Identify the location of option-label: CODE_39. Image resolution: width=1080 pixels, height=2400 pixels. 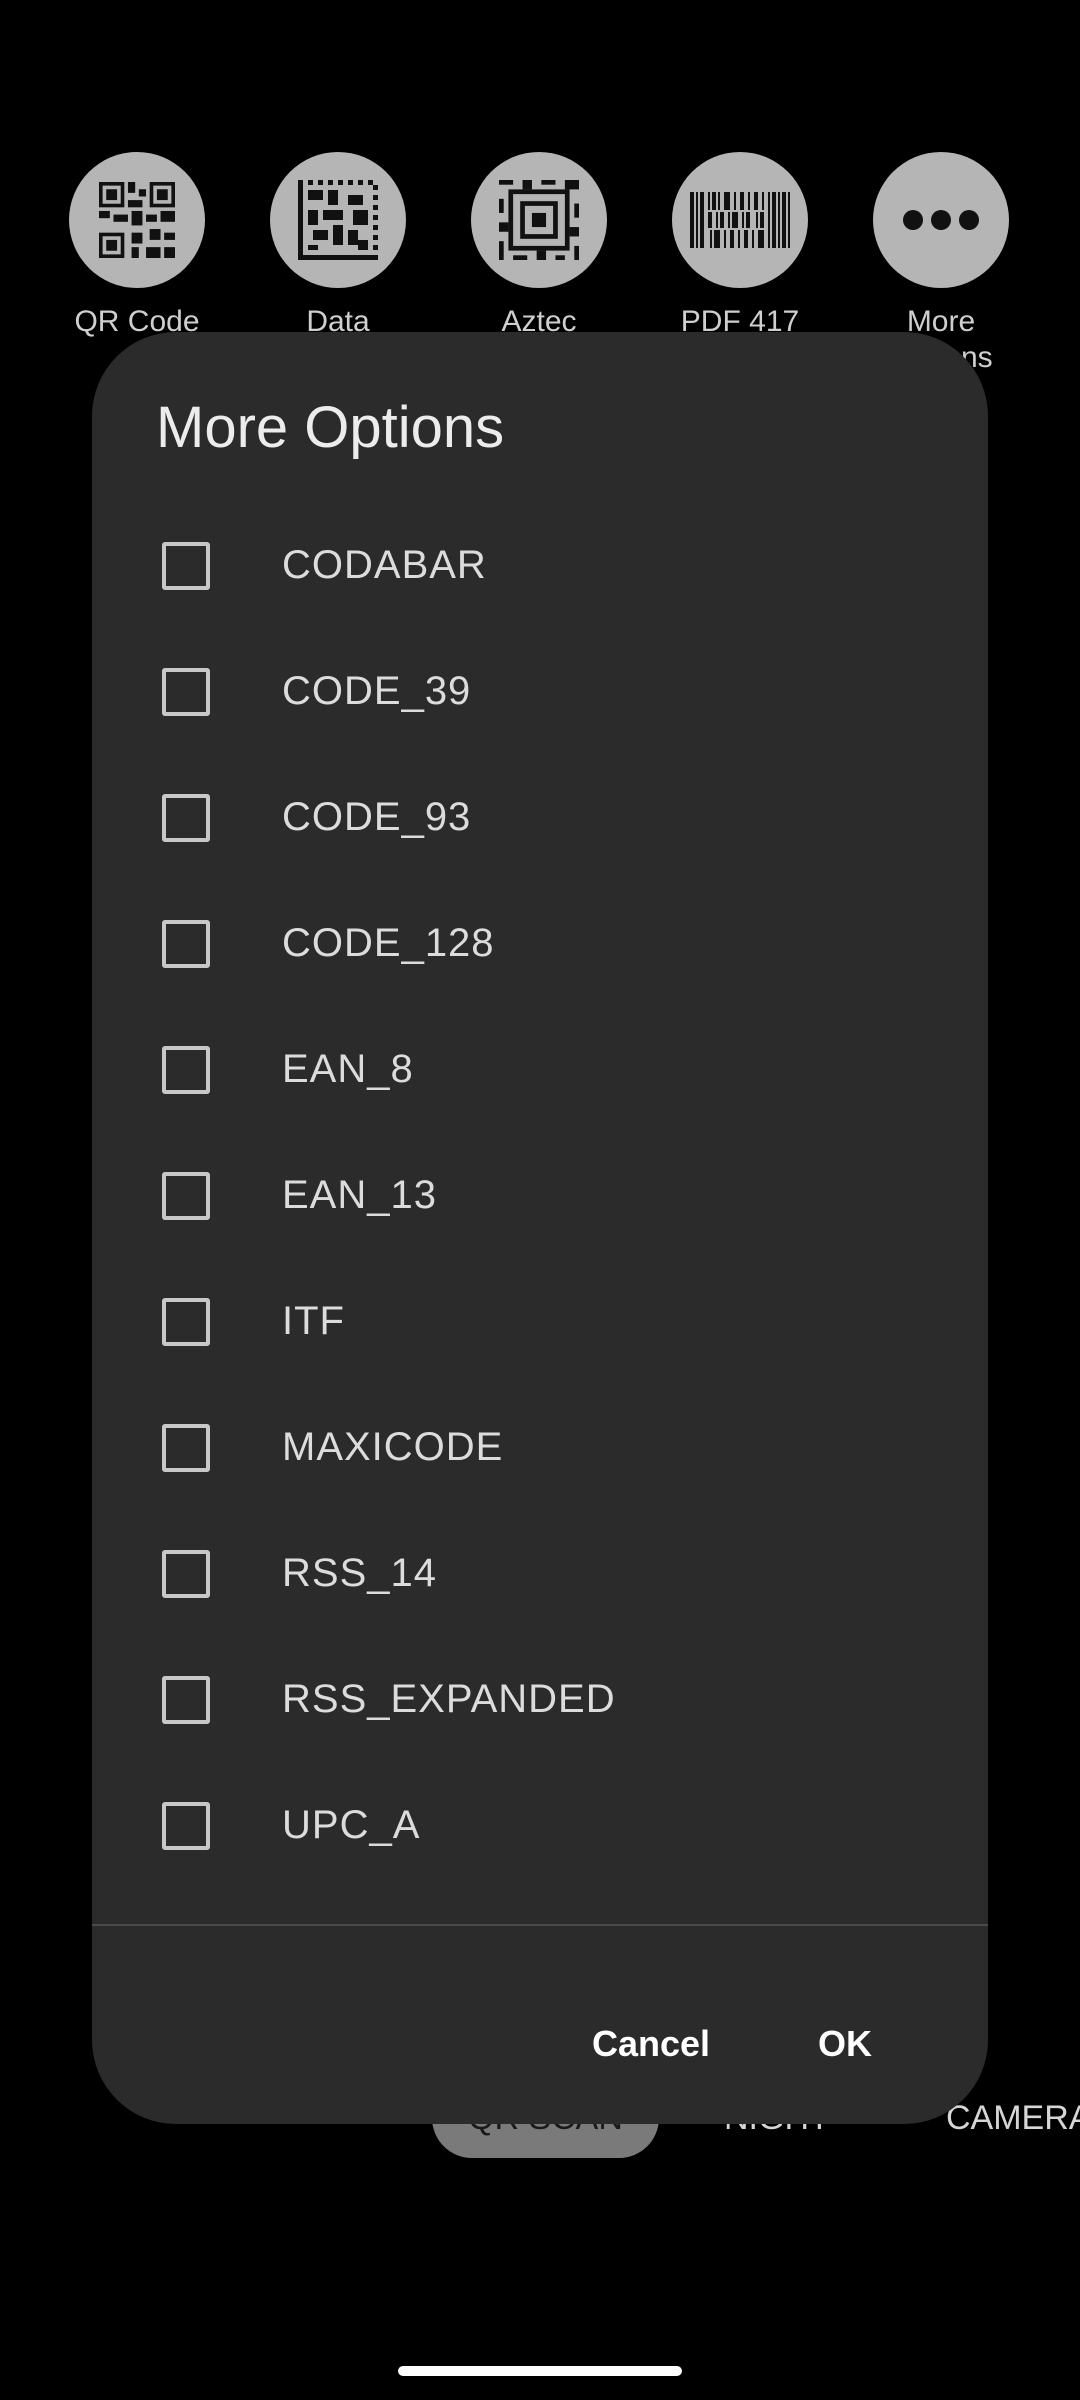
(377, 691).